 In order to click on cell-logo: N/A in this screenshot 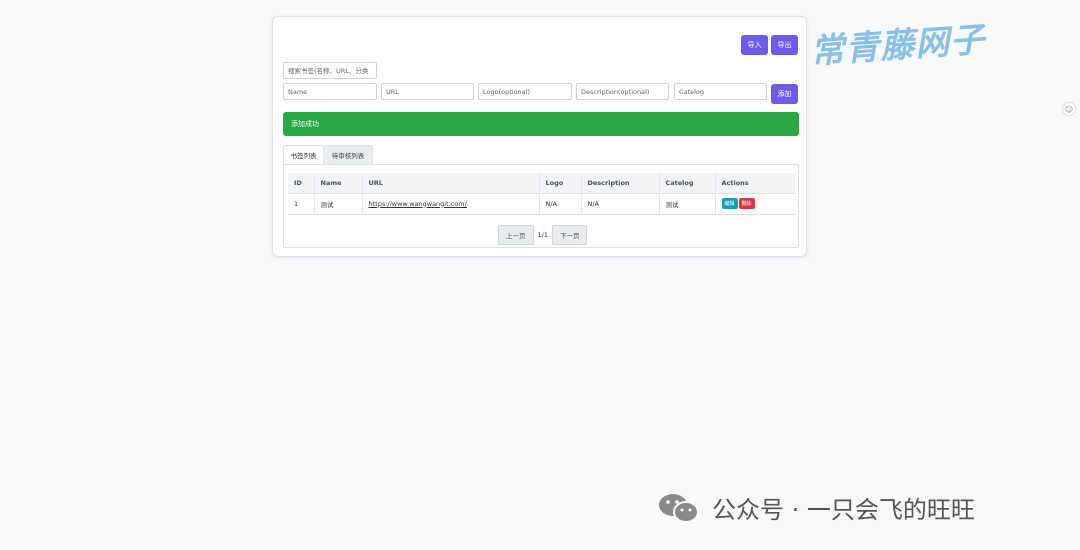, I will do `click(559, 204)`.